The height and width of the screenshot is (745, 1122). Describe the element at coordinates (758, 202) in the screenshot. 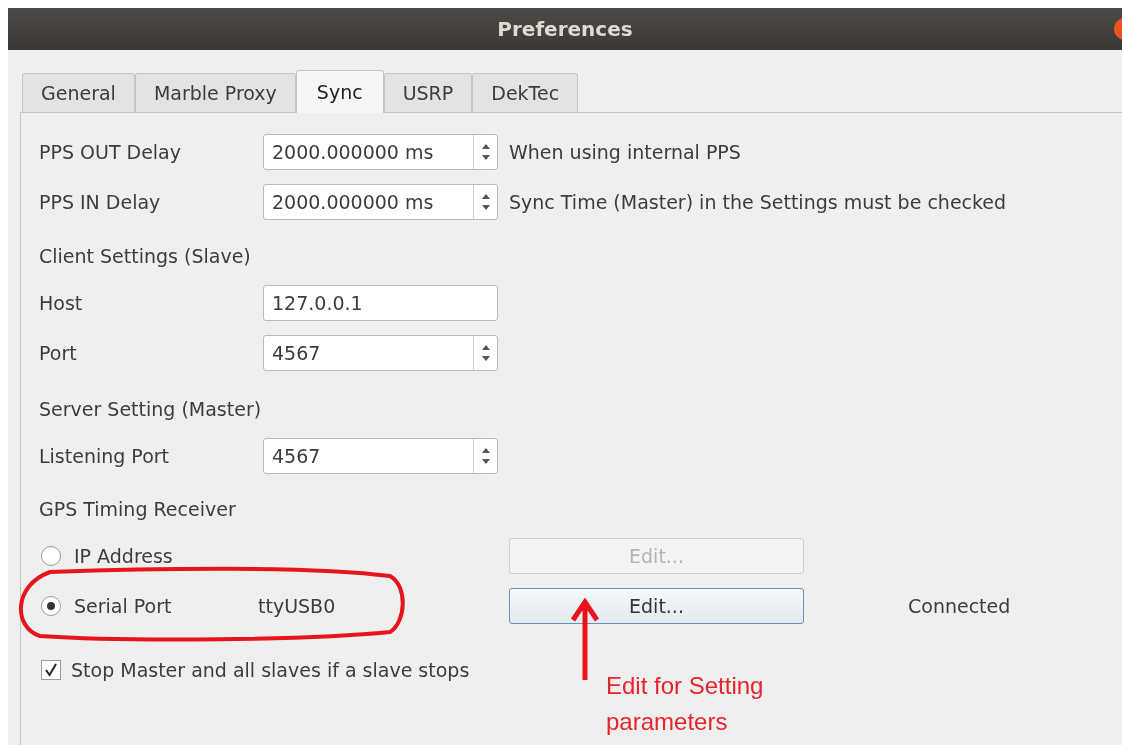

I see `hint-text: Sync Time (Master) in the Settings must be checked` at that location.